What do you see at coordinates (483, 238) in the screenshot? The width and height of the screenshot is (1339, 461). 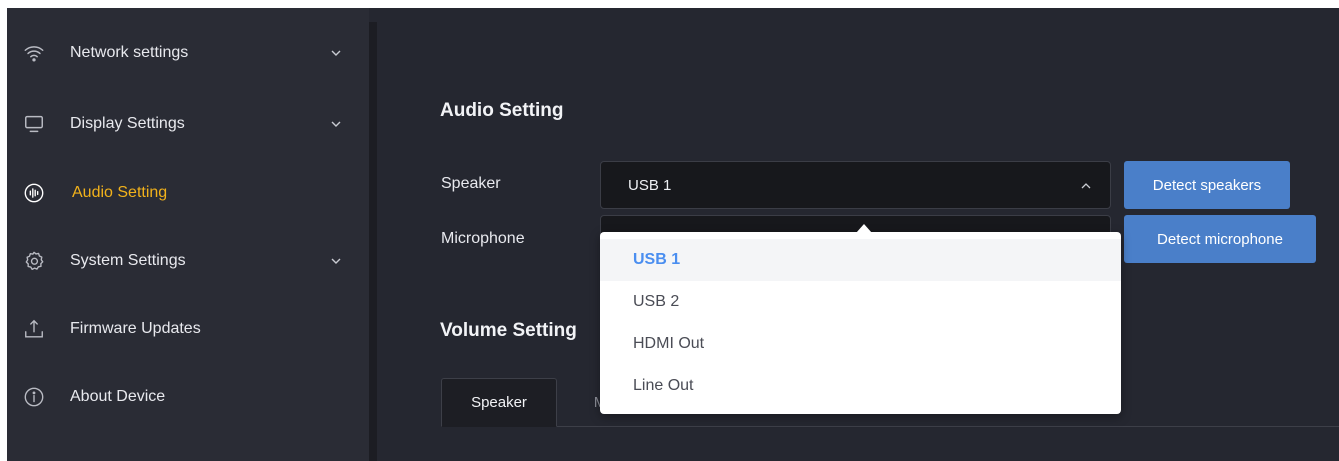 I see `microphone-label: Microphone` at bounding box center [483, 238].